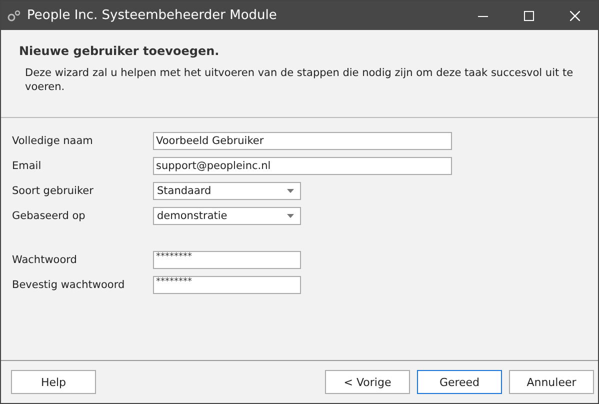 The height and width of the screenshot is (404, 599). Describe the element at coordinates (575, 15) in the screenshot. I see `close-icon` at that location.